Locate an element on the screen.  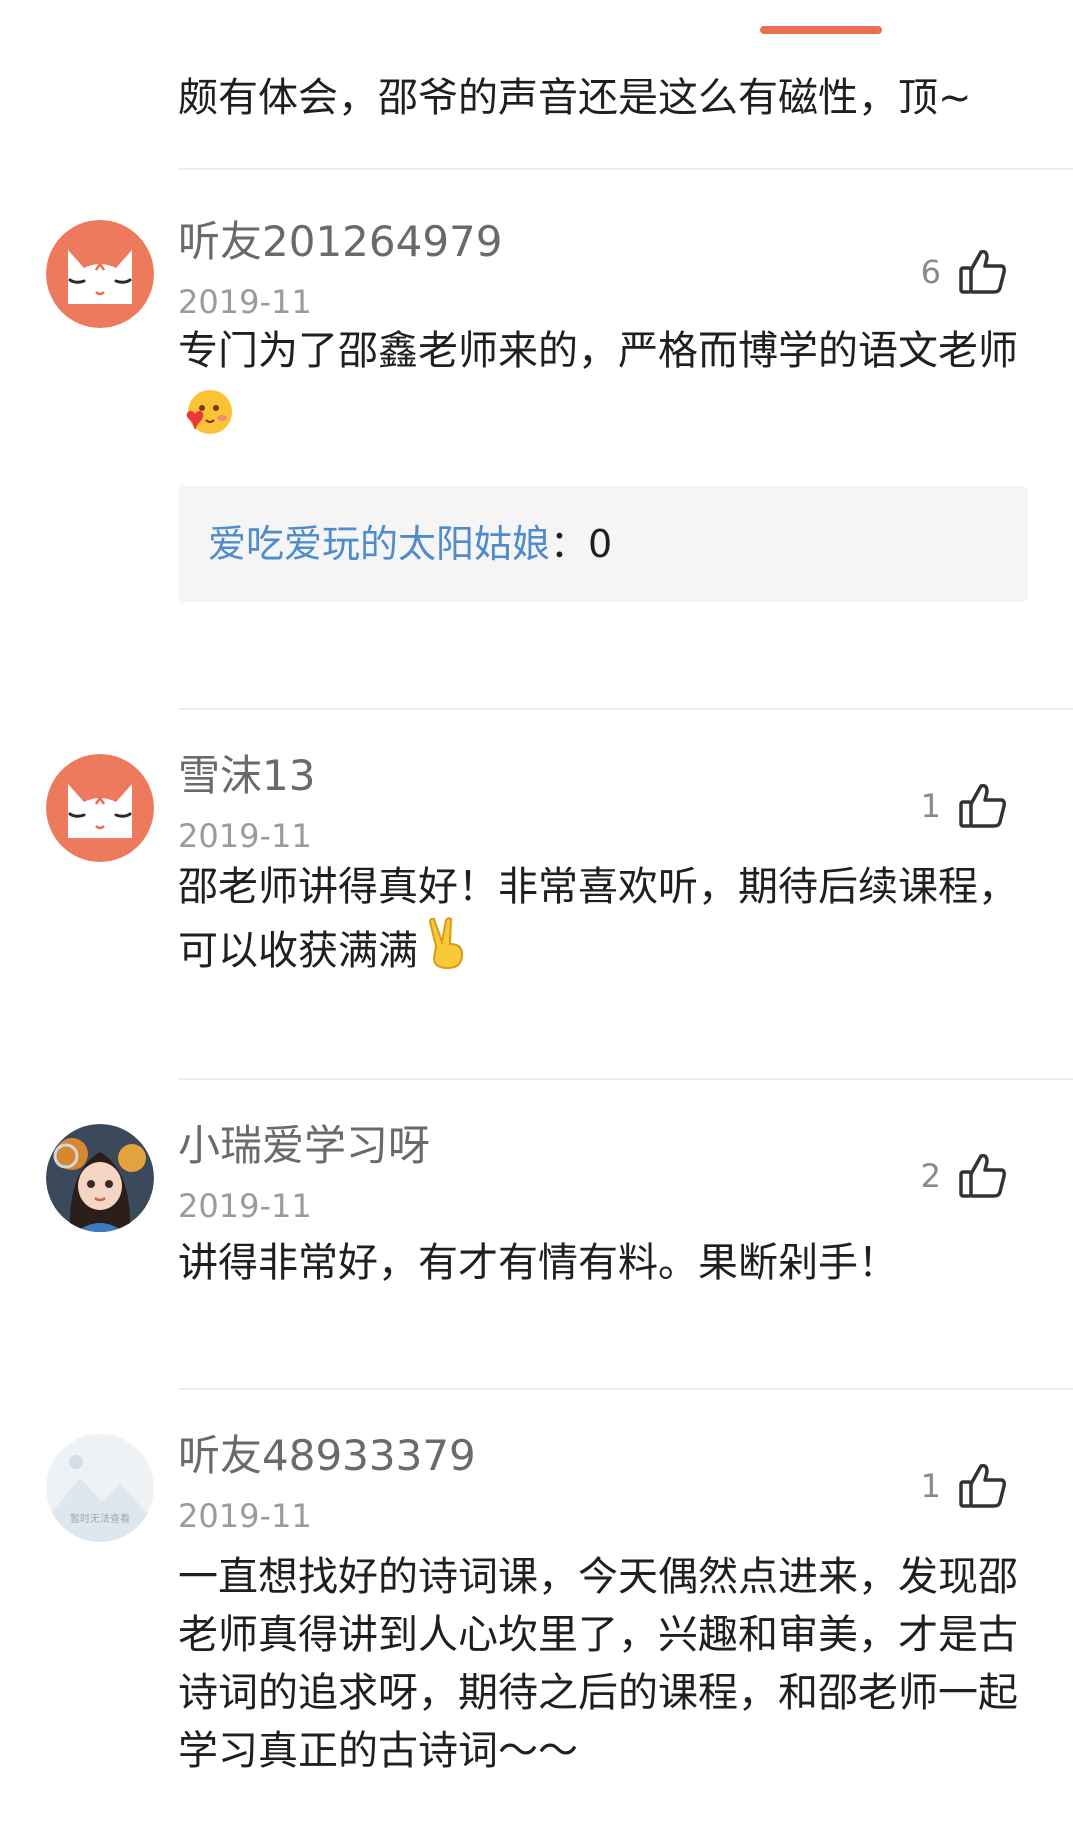
comment-text: 颇有体会，邵爷的声音还是这么有磁性，顶~ is located at coordinates (575, 98).